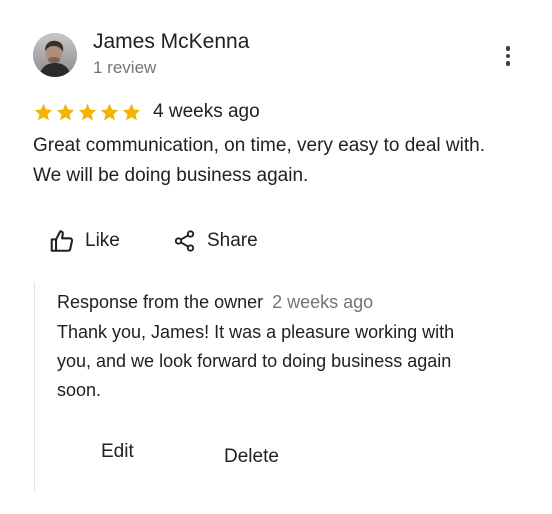  What do you see at coordinates (171, 42) in the screenshot?
I see `reviewer-name: James McKenna` at bounding box center [171, 42].